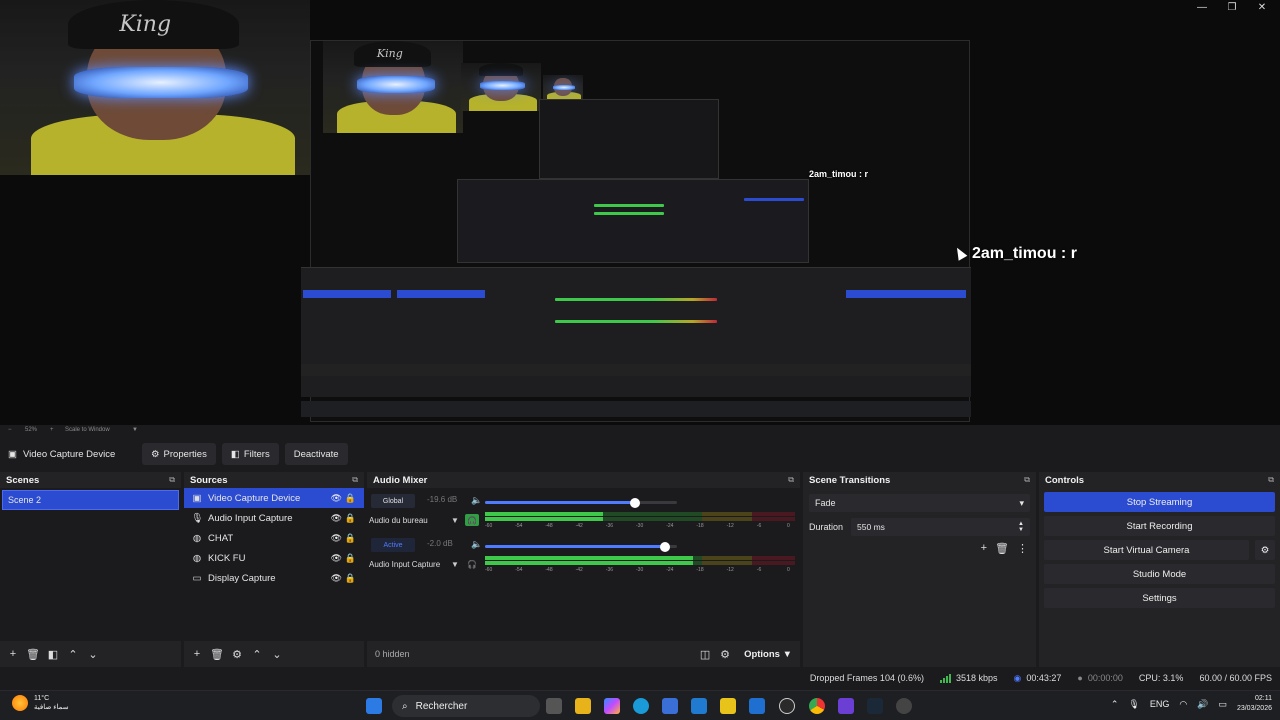 The width and height of the screenshot is (1280, 720). I want to click on layout-toggle-icon: ◫, so click(705, 654).